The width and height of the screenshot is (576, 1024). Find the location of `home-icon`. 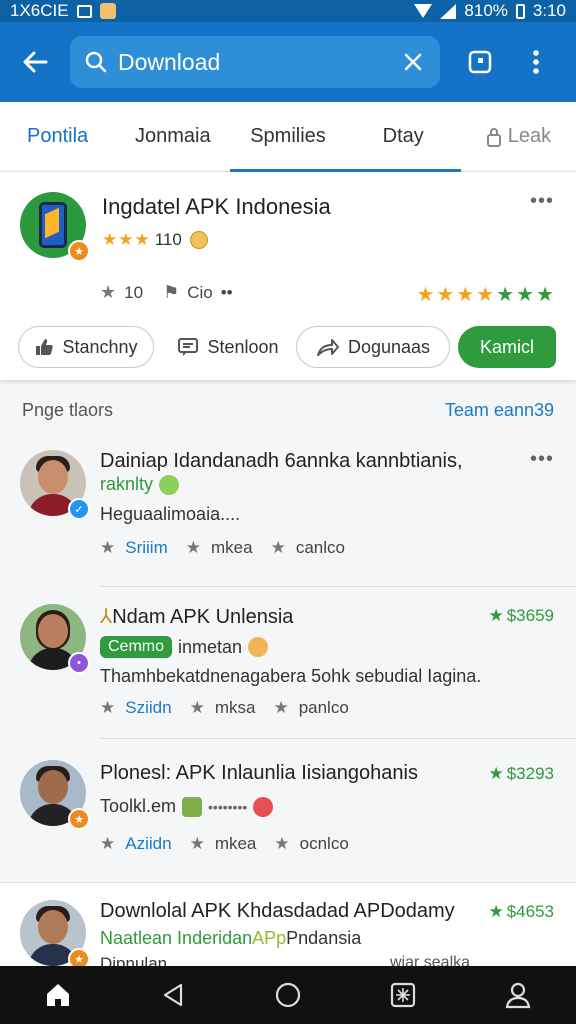

home-icon is located at coordinates (57, 995).